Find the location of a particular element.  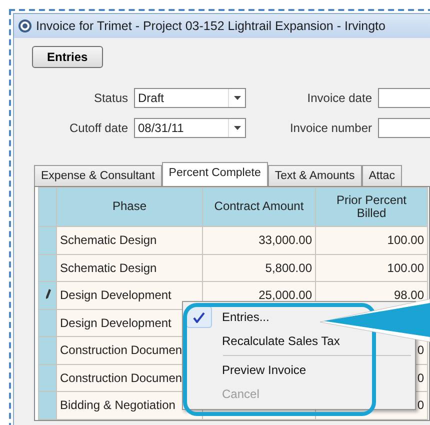

tab: Attac is located at coordinates (382, 175).